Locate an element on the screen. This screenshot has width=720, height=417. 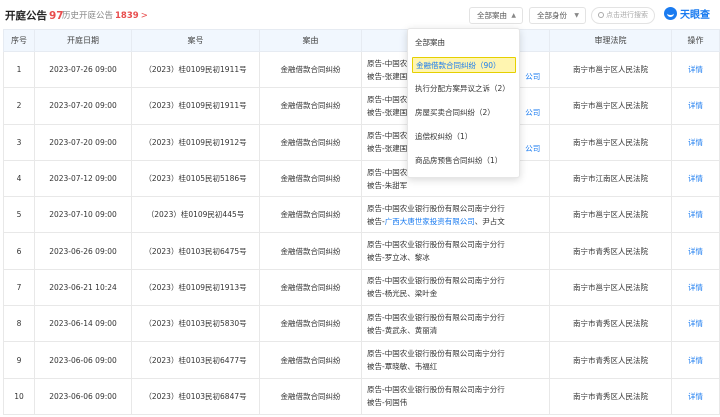
hearing-date: 2023-07-12 09:00 is located at coordinates (83, 178).